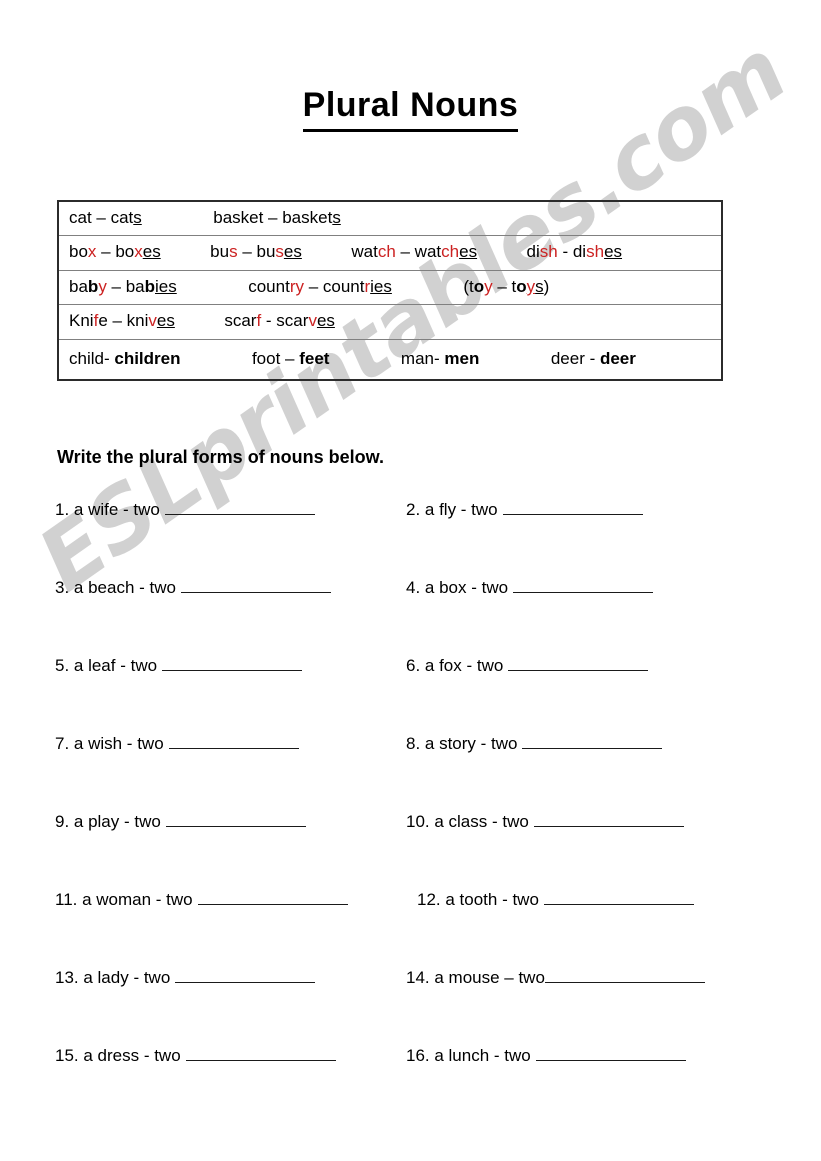  Describe the element at coordinates (574, 252) in the screenshot. I see `example-pair-dish: dish - dishes` at that location.